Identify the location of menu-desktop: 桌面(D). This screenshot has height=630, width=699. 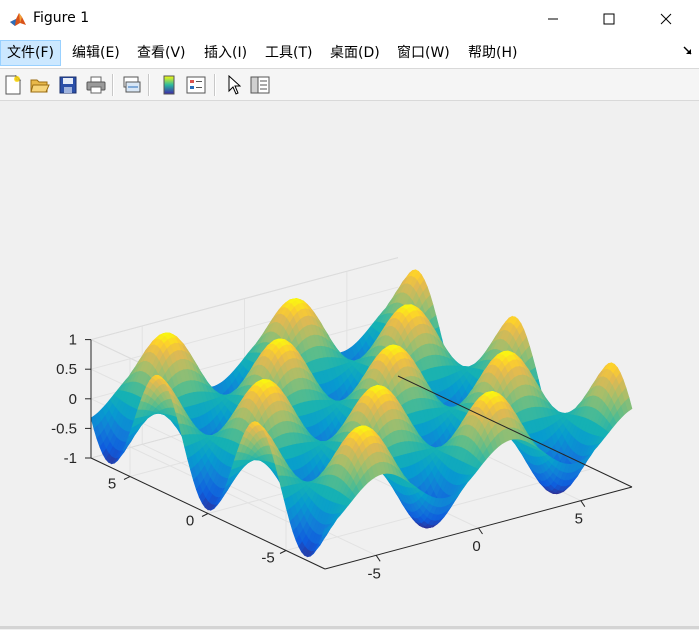
(355, 53).